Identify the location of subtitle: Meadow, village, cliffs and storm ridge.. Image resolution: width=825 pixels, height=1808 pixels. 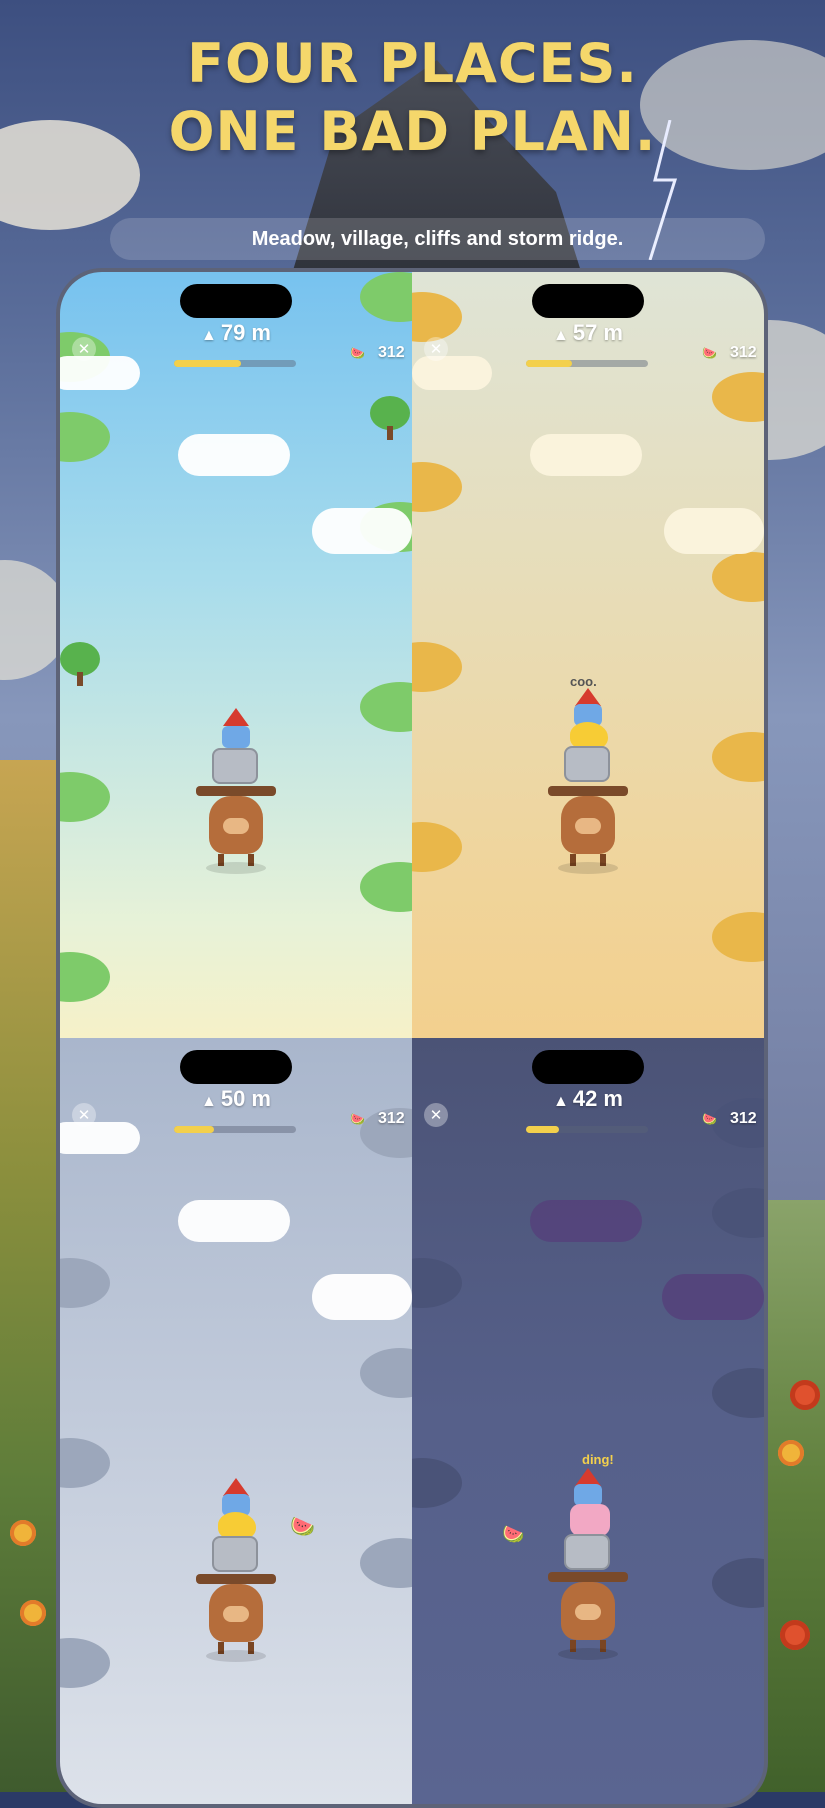
(437, 239).